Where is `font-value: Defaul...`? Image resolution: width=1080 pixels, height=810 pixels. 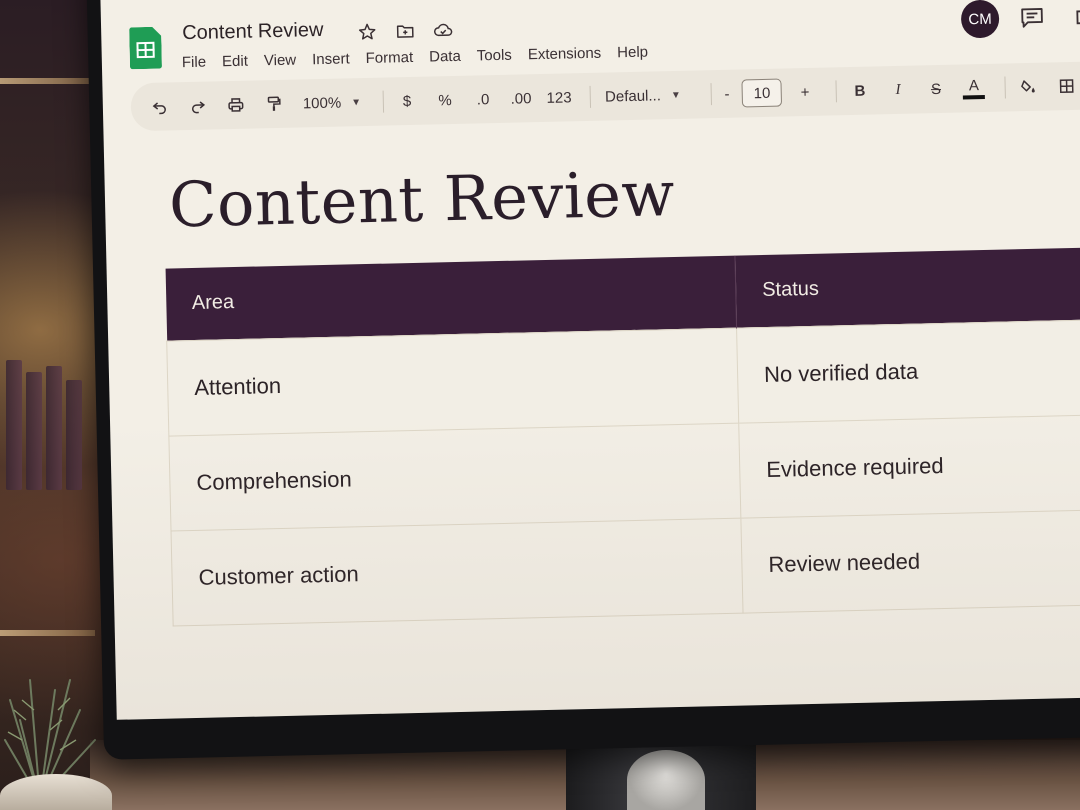
font-value: Defaul... is located at coordinates (633, 96).